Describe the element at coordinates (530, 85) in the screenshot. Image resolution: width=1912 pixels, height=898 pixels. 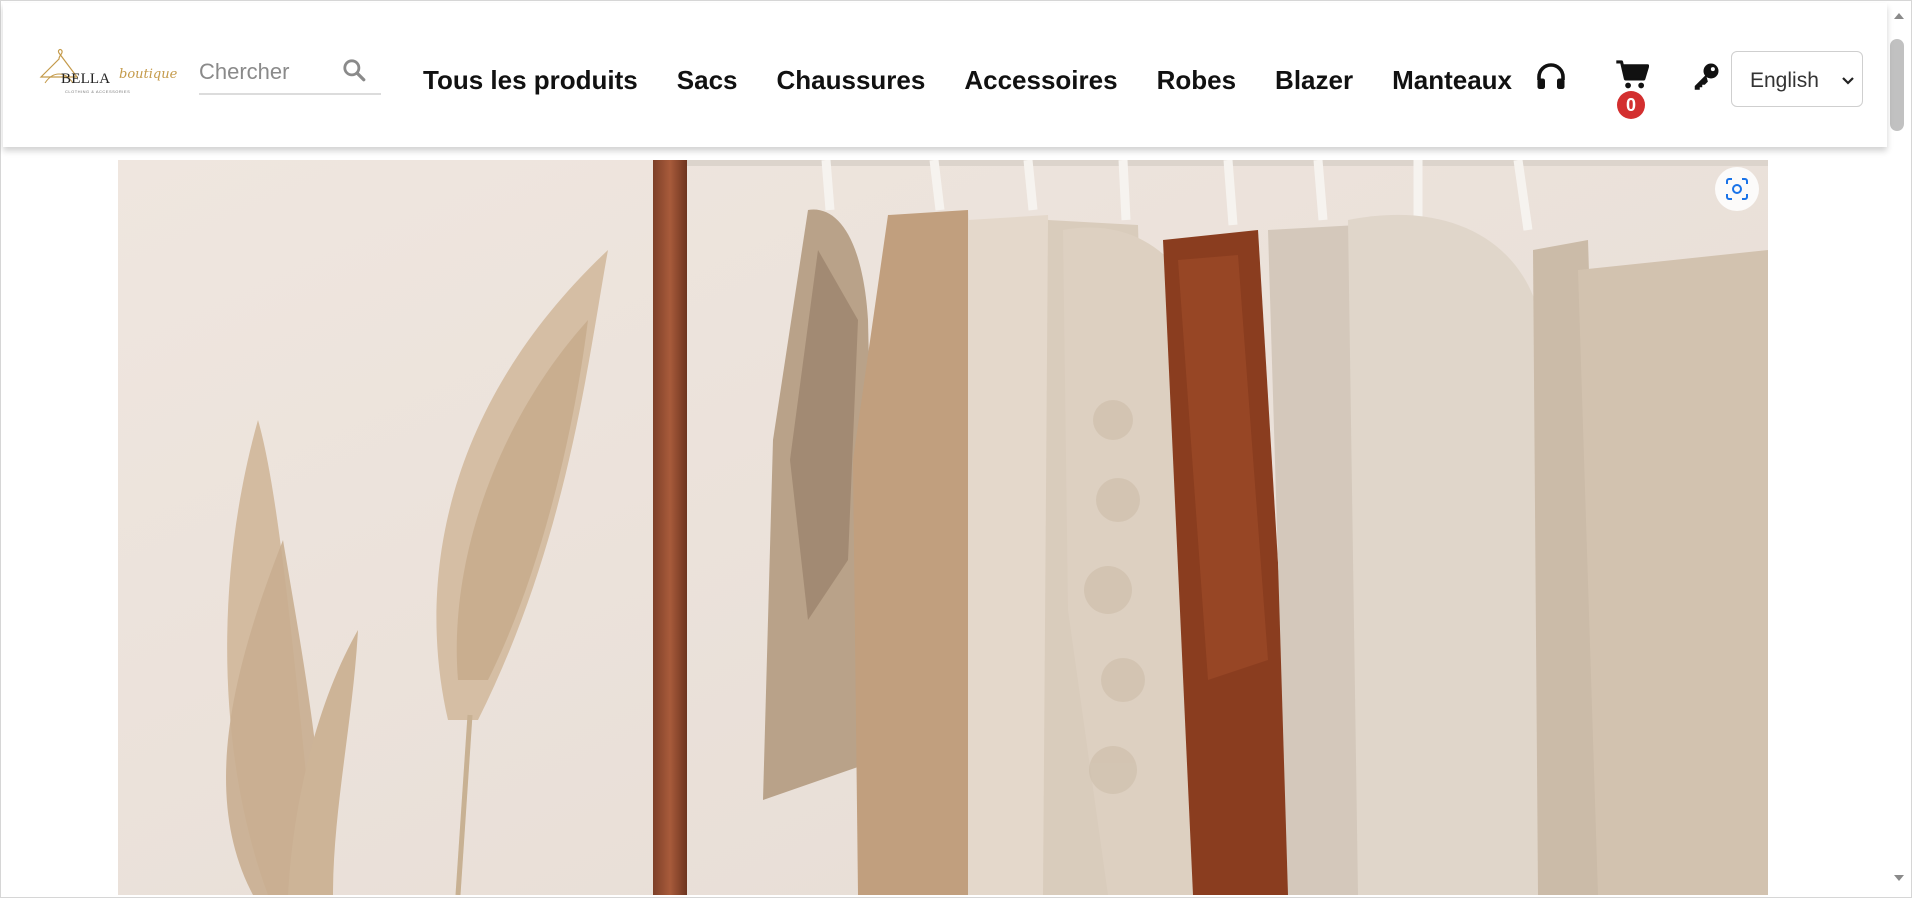
I see `nav-all-products: Tous les produits` at that location.